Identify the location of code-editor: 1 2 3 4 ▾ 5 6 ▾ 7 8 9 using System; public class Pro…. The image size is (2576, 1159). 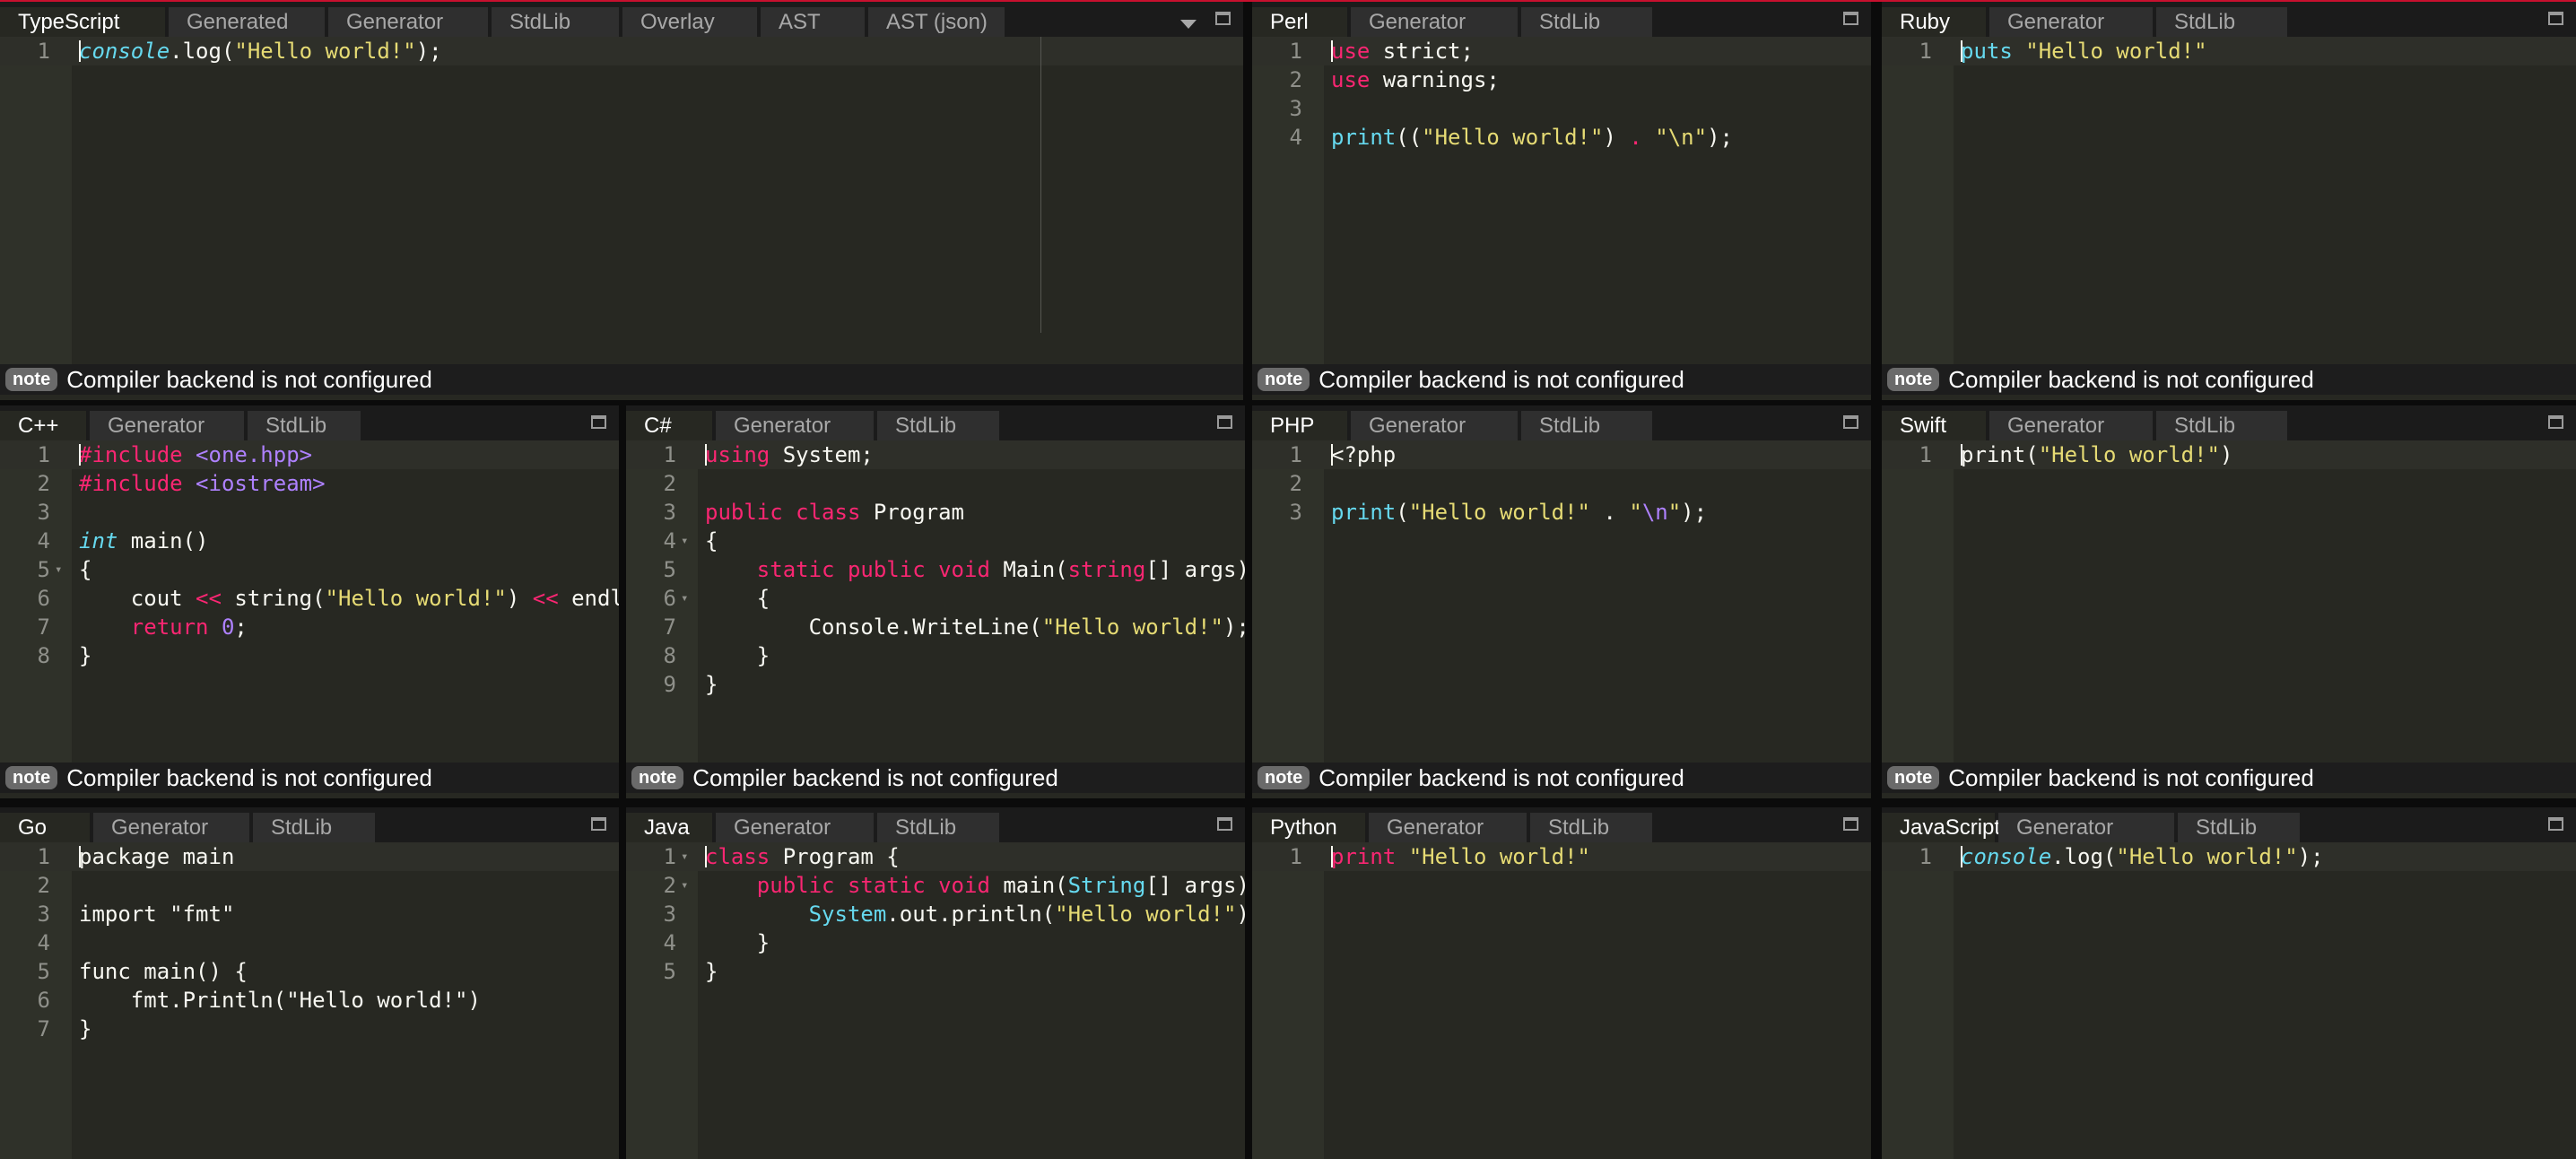
(935, 601).